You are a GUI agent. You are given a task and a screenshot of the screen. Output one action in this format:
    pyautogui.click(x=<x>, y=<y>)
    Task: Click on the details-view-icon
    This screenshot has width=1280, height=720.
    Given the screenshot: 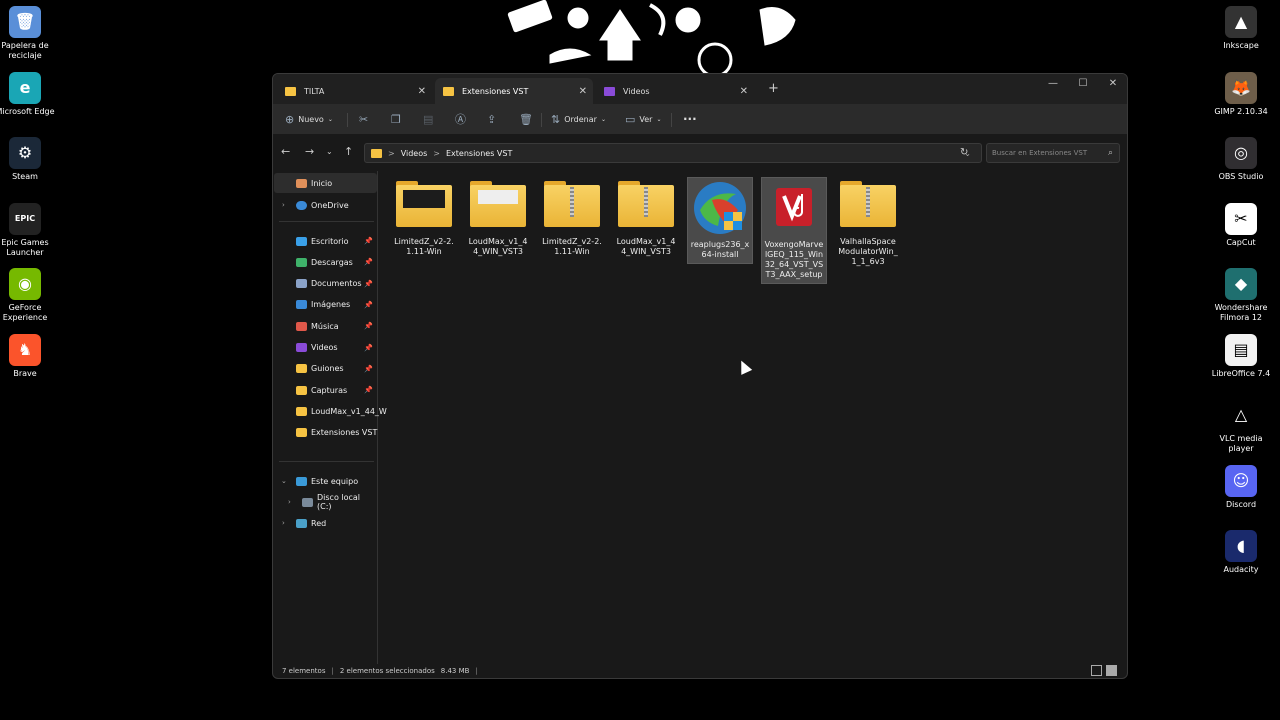 What is the action you would take?
    pyautogui.click(x=1096, y=670)
    